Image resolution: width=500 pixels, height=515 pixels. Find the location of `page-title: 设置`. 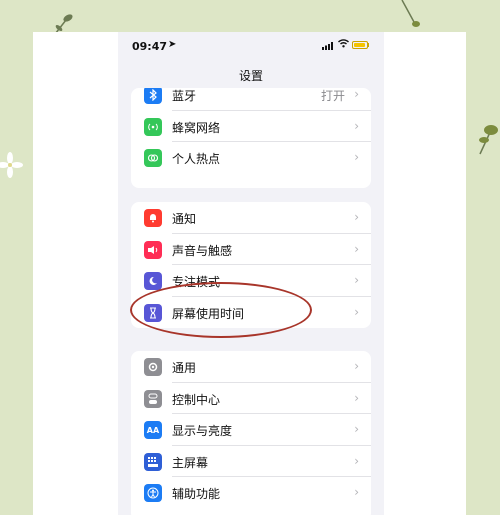

page-title: 设置 is located at coordinates (250, 76).